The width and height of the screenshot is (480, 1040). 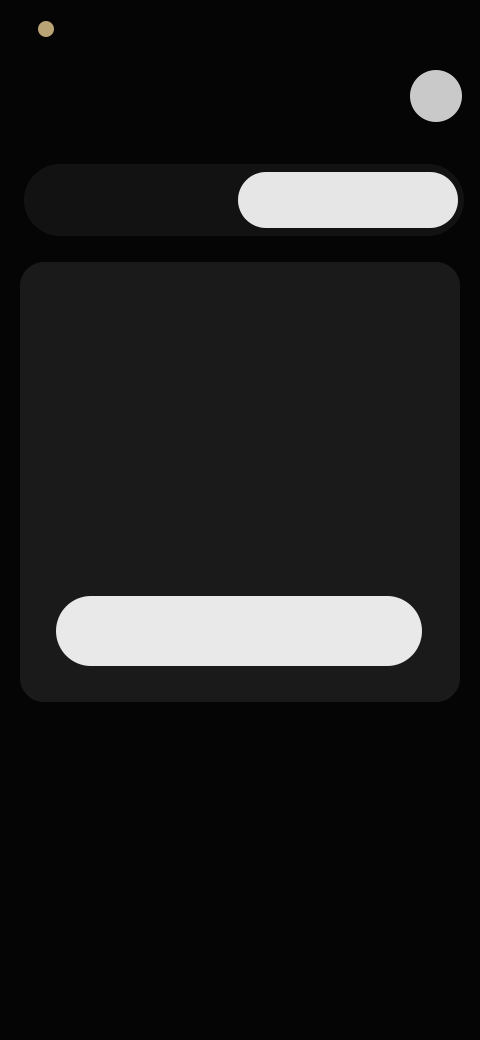 I want to click on plan-toggle, so click(x=244, y=200).